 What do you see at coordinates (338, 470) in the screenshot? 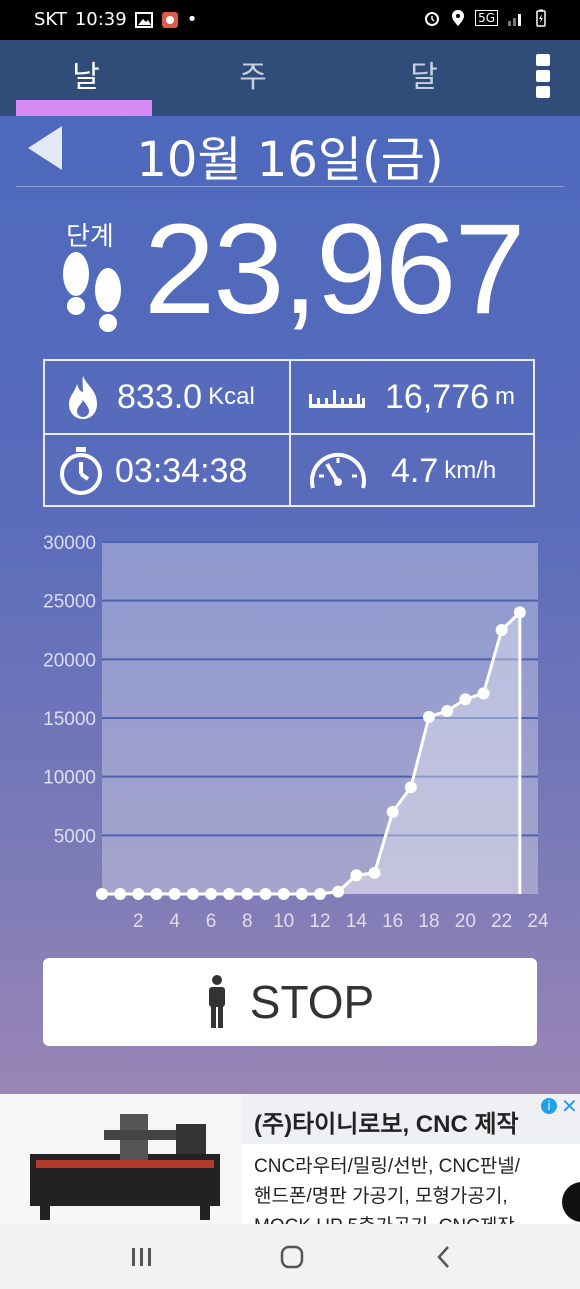
I see `speedometer-icon` at bounding box center [338, 470].